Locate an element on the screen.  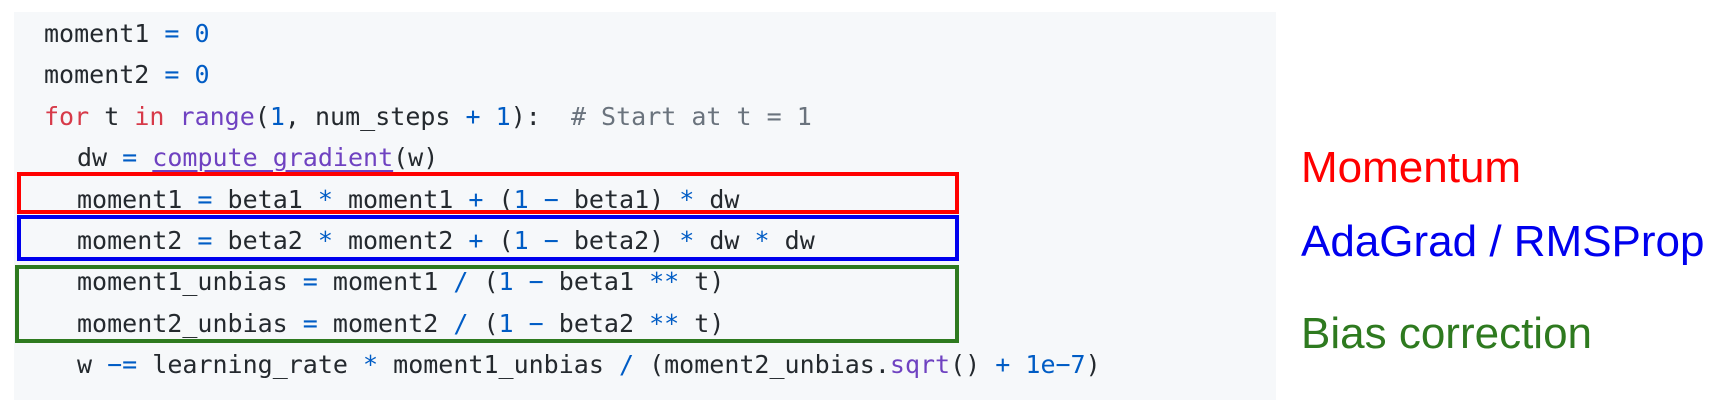
bias-correction-label: Bias correction is located at coordinates (1447, 333).